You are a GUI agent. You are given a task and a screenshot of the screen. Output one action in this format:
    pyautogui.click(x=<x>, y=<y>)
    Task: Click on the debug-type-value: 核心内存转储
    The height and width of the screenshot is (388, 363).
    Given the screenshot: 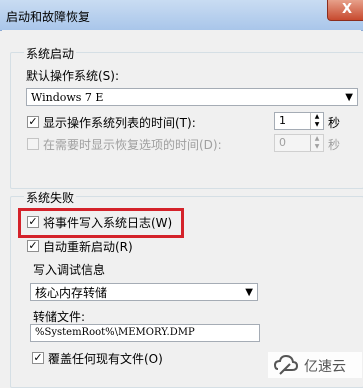 What is the action you would take?
    pyautogui.click(x=71, y=293)
    